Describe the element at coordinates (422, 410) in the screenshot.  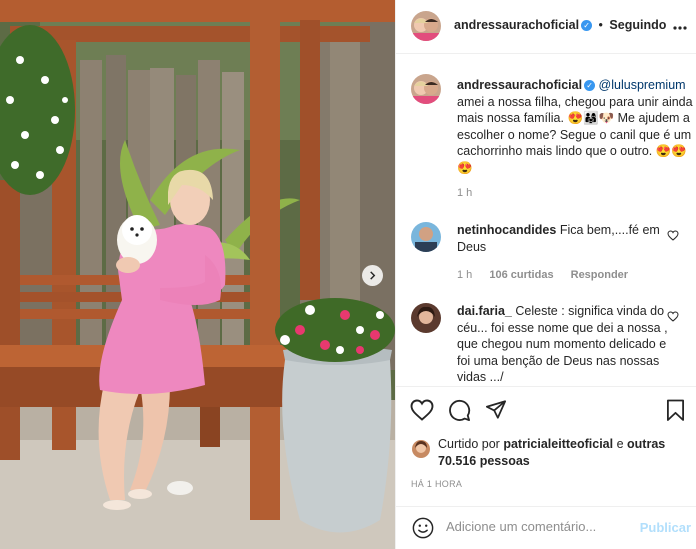
I see `heart-icon` at that location.